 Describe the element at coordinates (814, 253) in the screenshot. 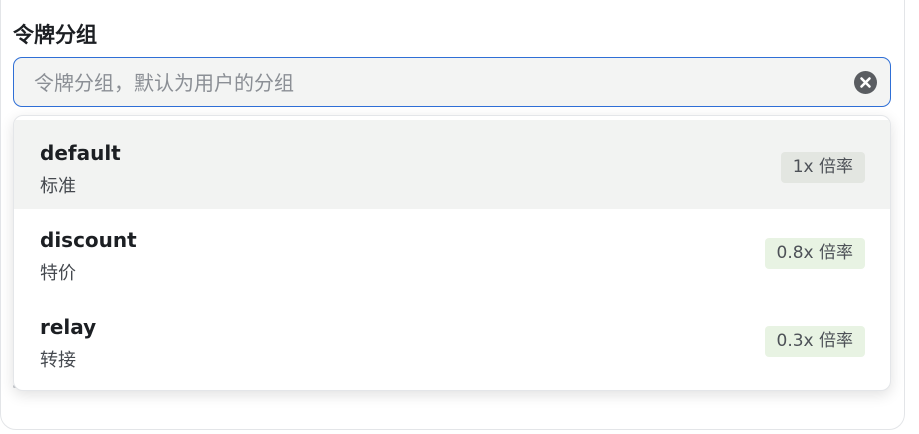

I see `rate-badge: 0.8x 倍率` at that location.